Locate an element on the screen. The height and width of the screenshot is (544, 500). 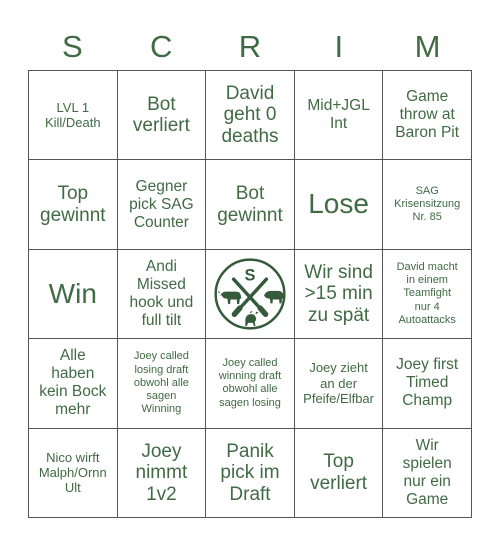
bingo-cell-text: Andi Missed hook und full tilt is located at coordinates (161, 293).